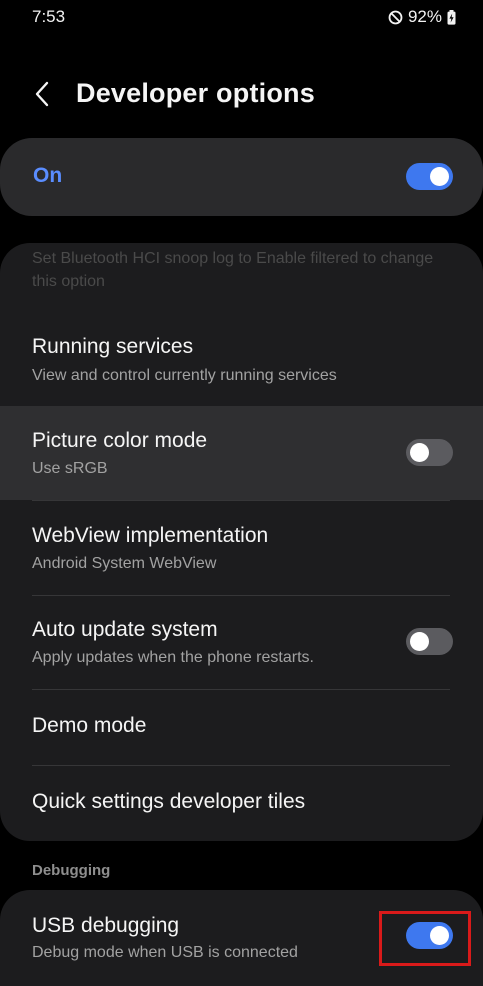 The image size is (483, 986). I want to click on status-right-group: 92%, so click(422, 17).